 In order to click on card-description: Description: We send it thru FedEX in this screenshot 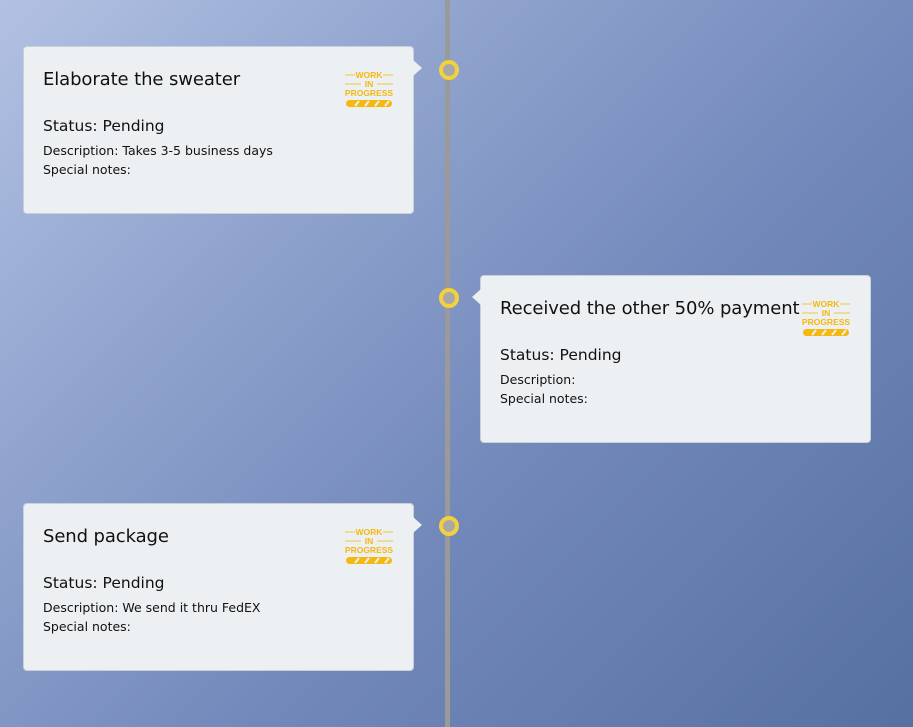, I will do `click(152, 607)`.